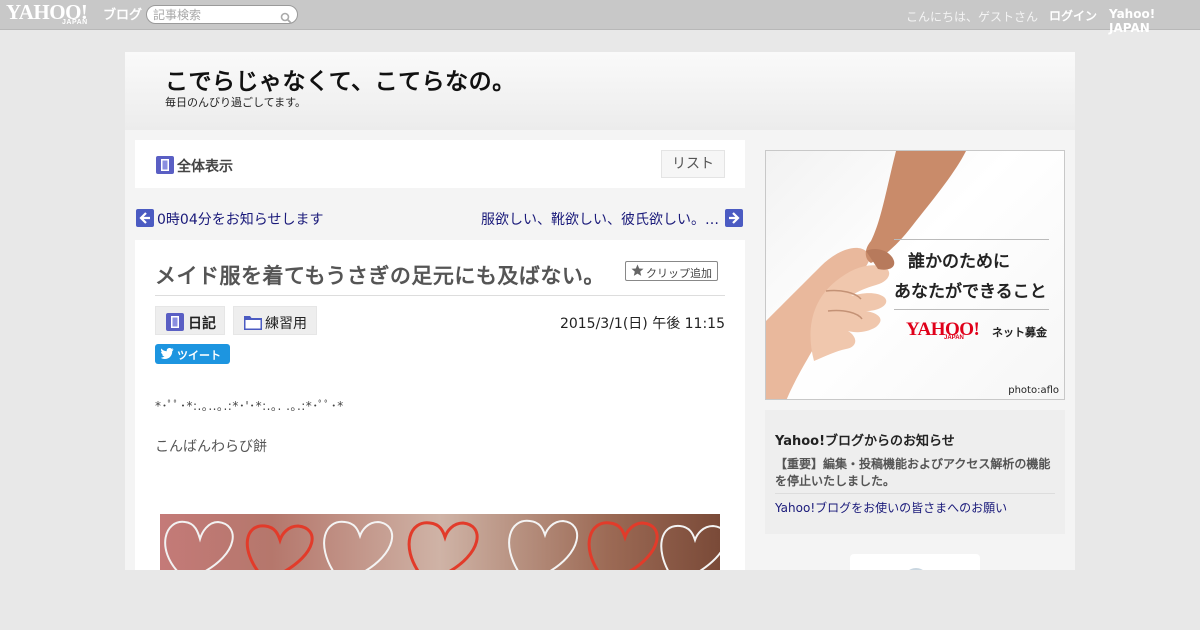  What do you see at coordinates (440, 164) in the screenshot?
I see `article-toolbar: 全体表示 リスト` at bounding box center [440, 164].